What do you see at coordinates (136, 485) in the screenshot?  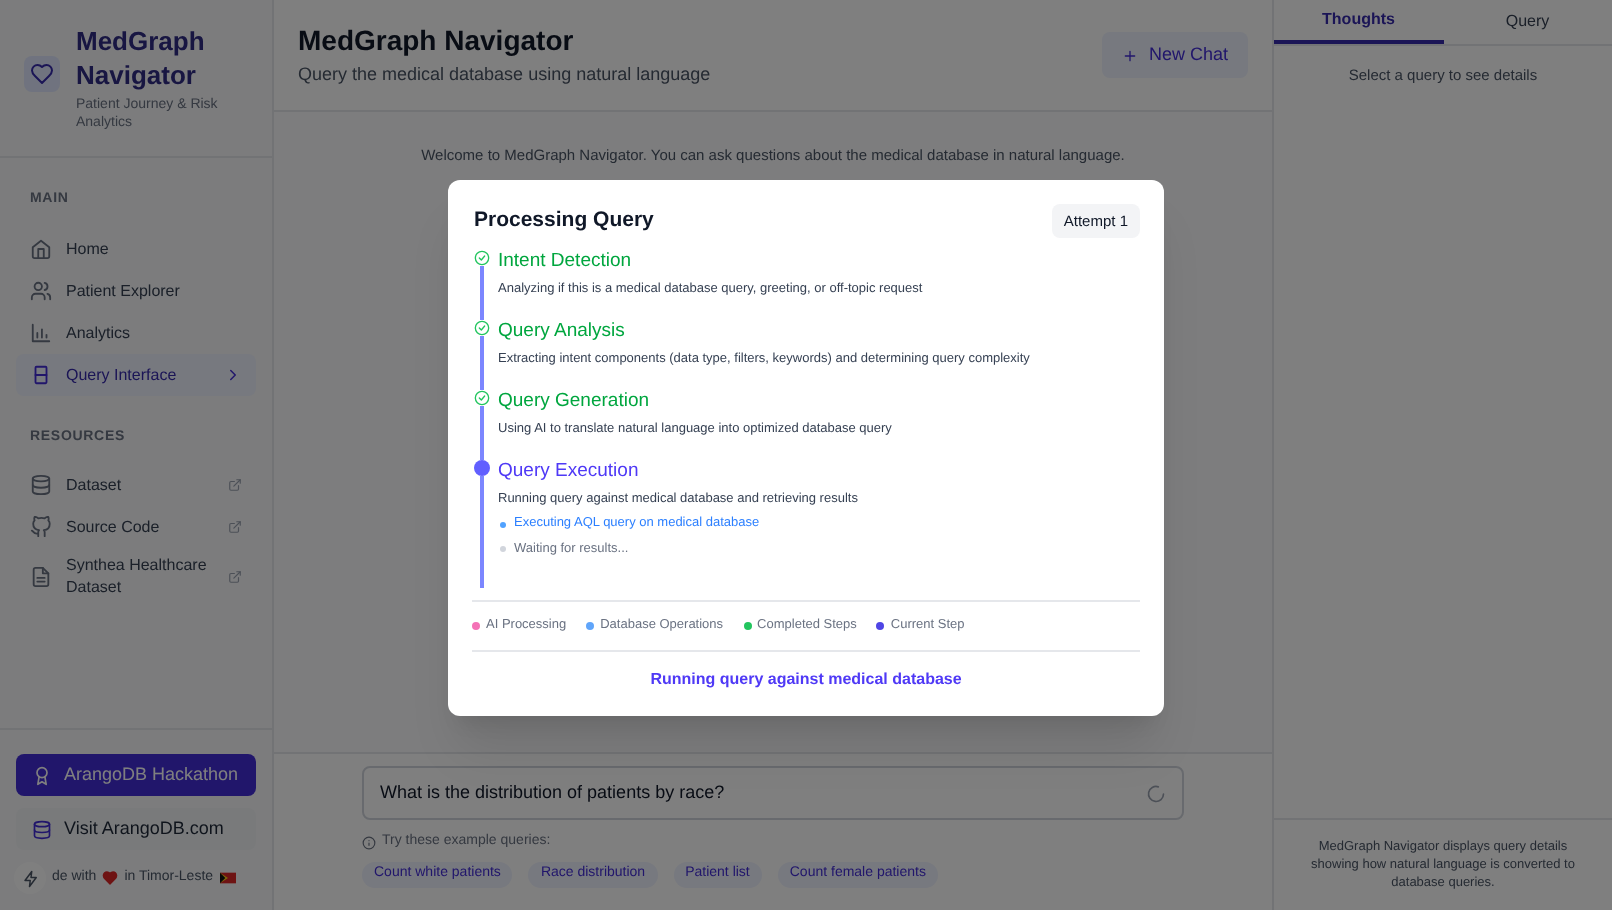 I see `nav-item: Dataset` at bounding box center [136, 485].